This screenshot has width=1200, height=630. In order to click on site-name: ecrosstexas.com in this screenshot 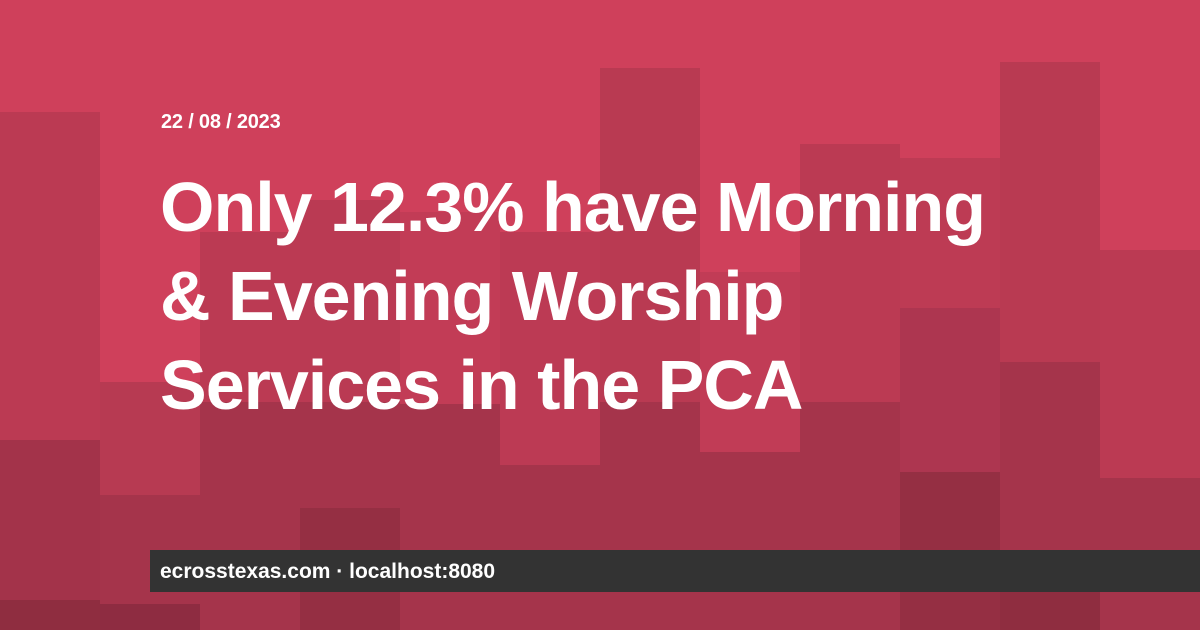, I will do `click(245, 571)`.